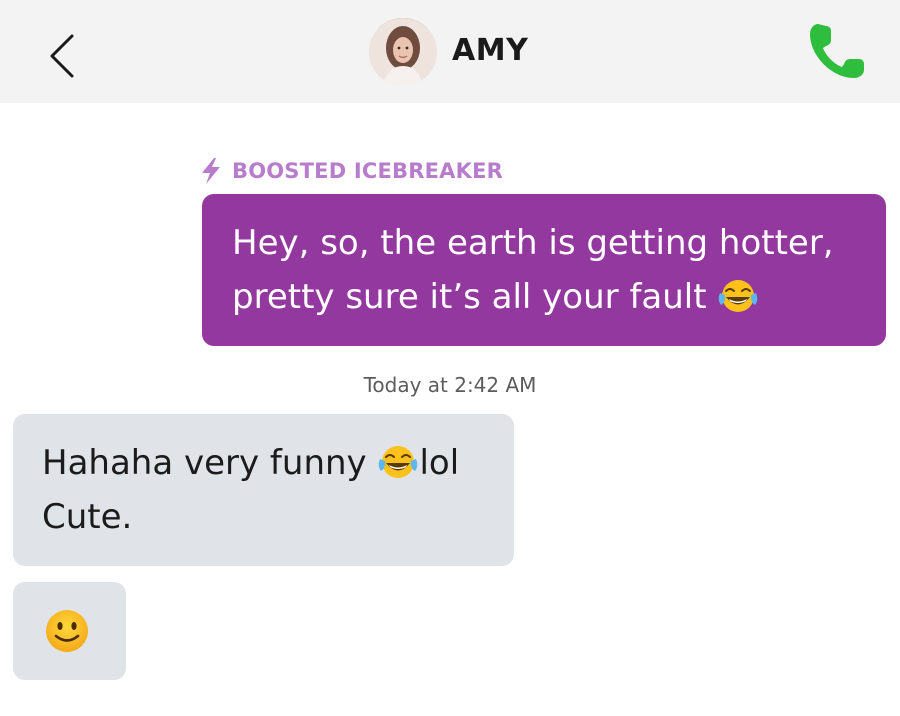  Describe the element at coordinates (469, 297) in the screenshot. I see `outgoing-message-line-2-text: pretty sure it’s all your fault` at that location.